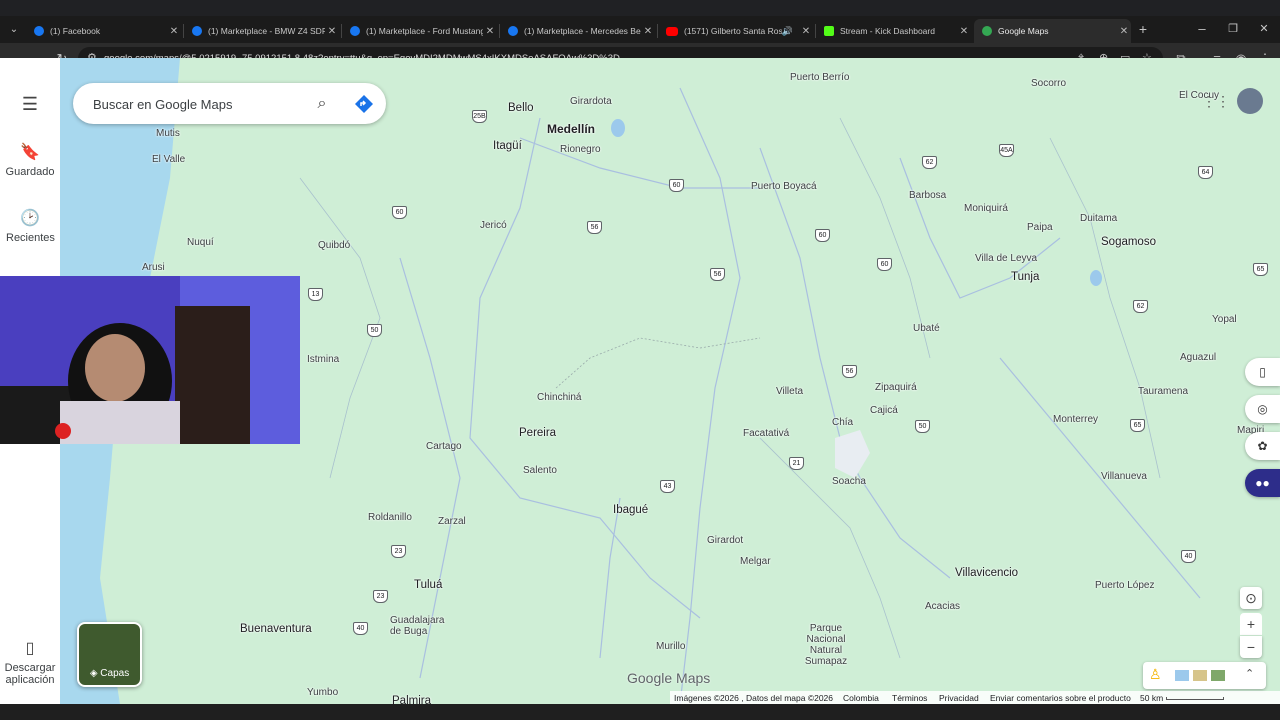 The width and height of the screenshot is (1280, 720). I want to click on place-label: Barbosa, so click(927, 195).